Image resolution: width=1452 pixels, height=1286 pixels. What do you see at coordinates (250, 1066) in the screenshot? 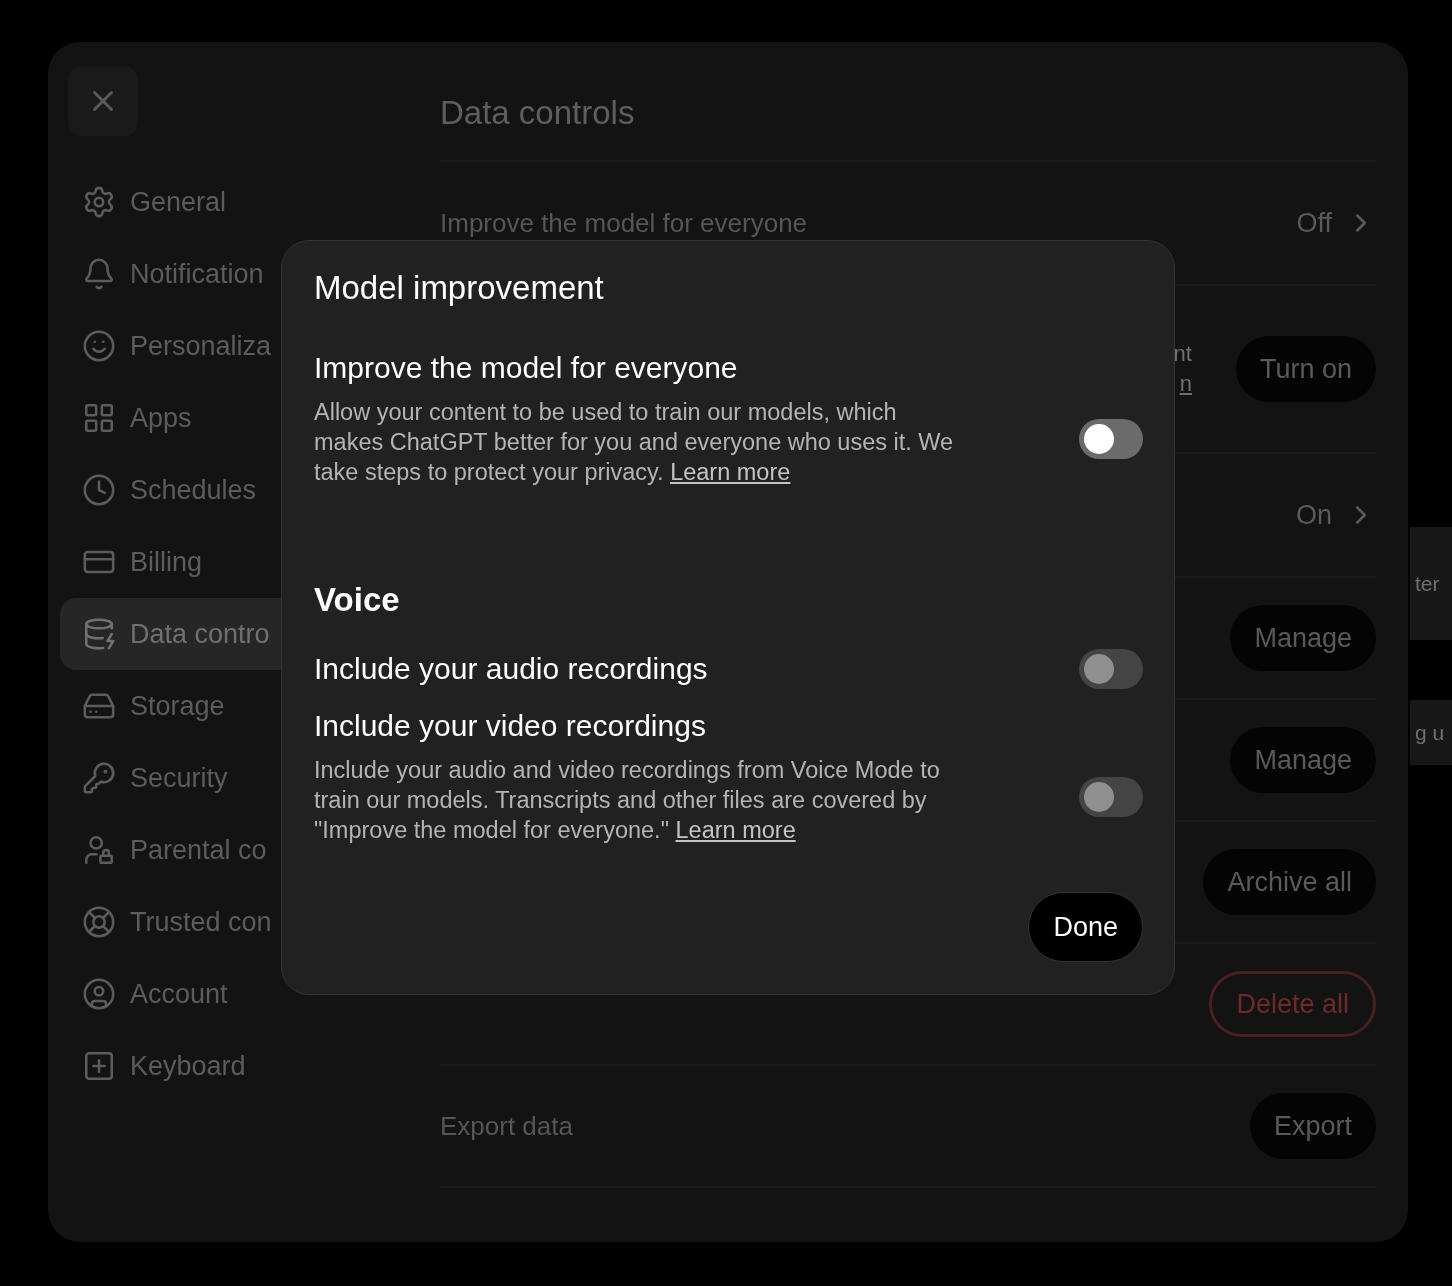
I see `sidebar-item: Keyboard` at bounding box center [250, 1066].